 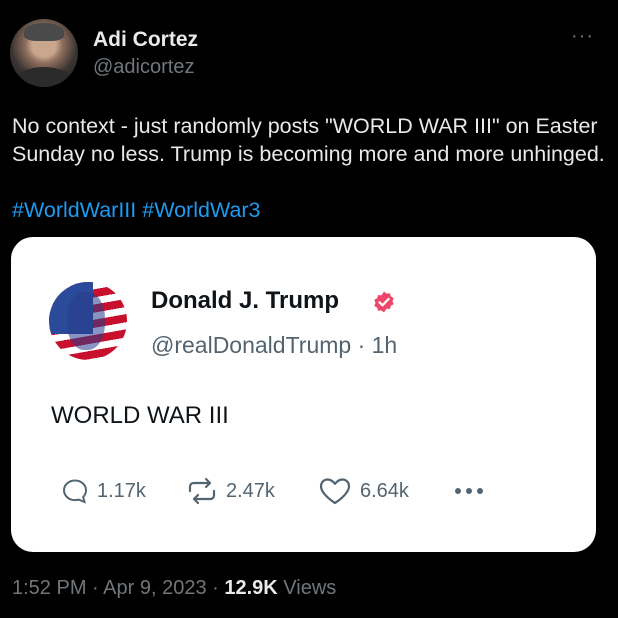 What do you see at coordinates (75, 491) in the screenshot?
I see `reply-icon` at bounding box center [75, 491].